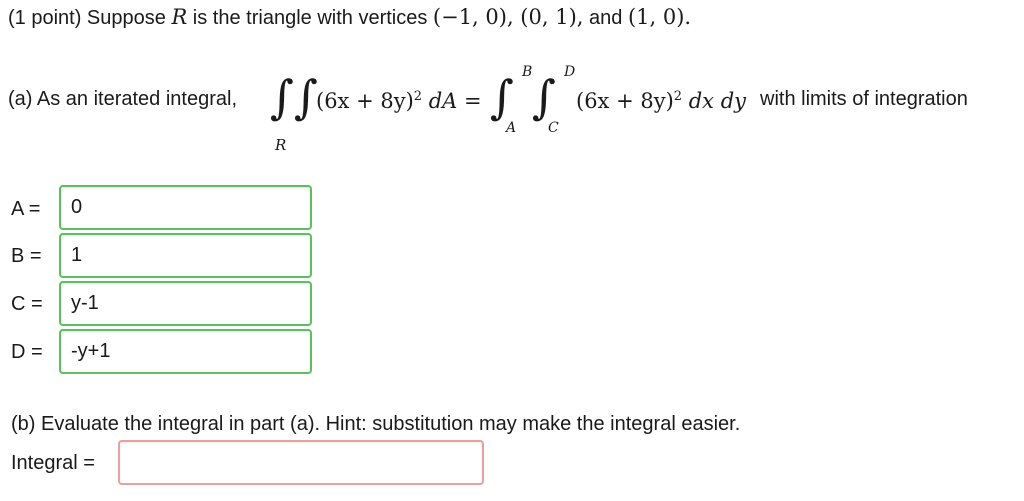 This screenshot has height=501, width=1024. What do you see at coordinates (294, 97) in the screenshot?
I see `double-integral-icon: ∫∫` at bounding box center [294, 97].